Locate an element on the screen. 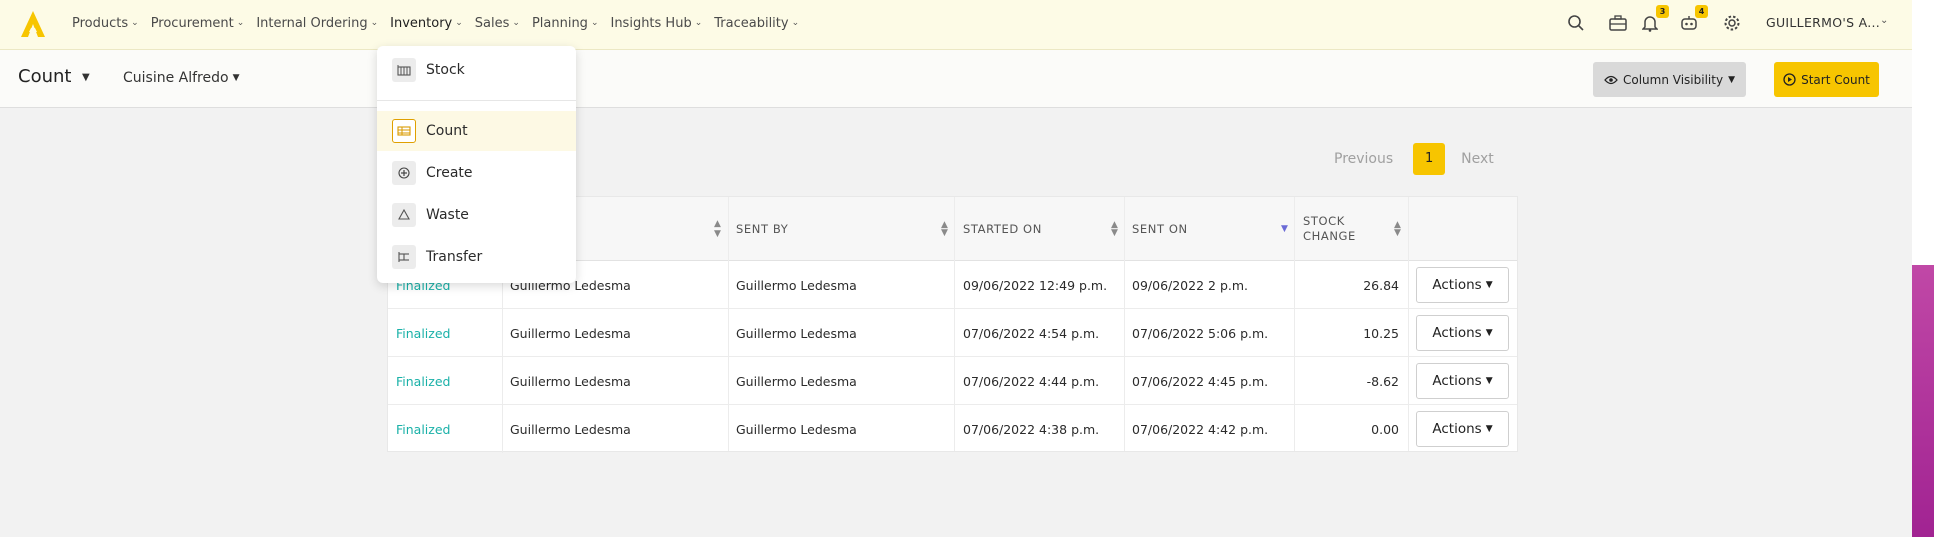 The image size is (1934, 537). column-header-label: SENT ON is located at coordinates (1160, 229).